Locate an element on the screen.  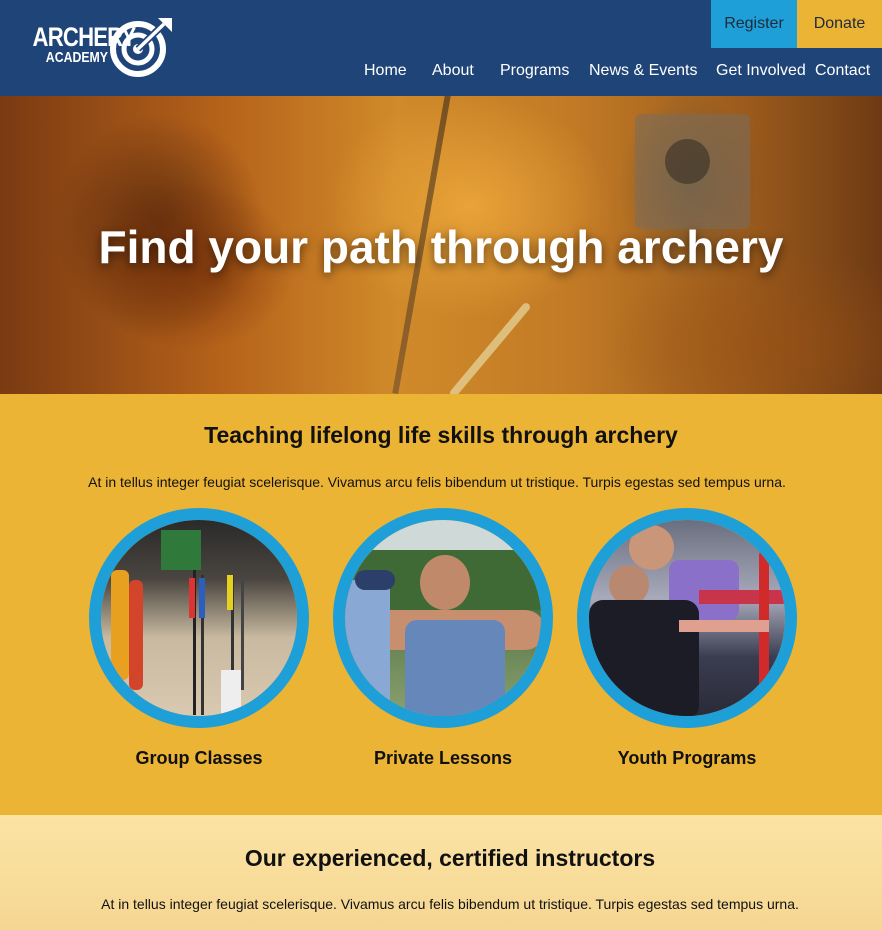
nav-home: Home is located at coordinates (385, 71).